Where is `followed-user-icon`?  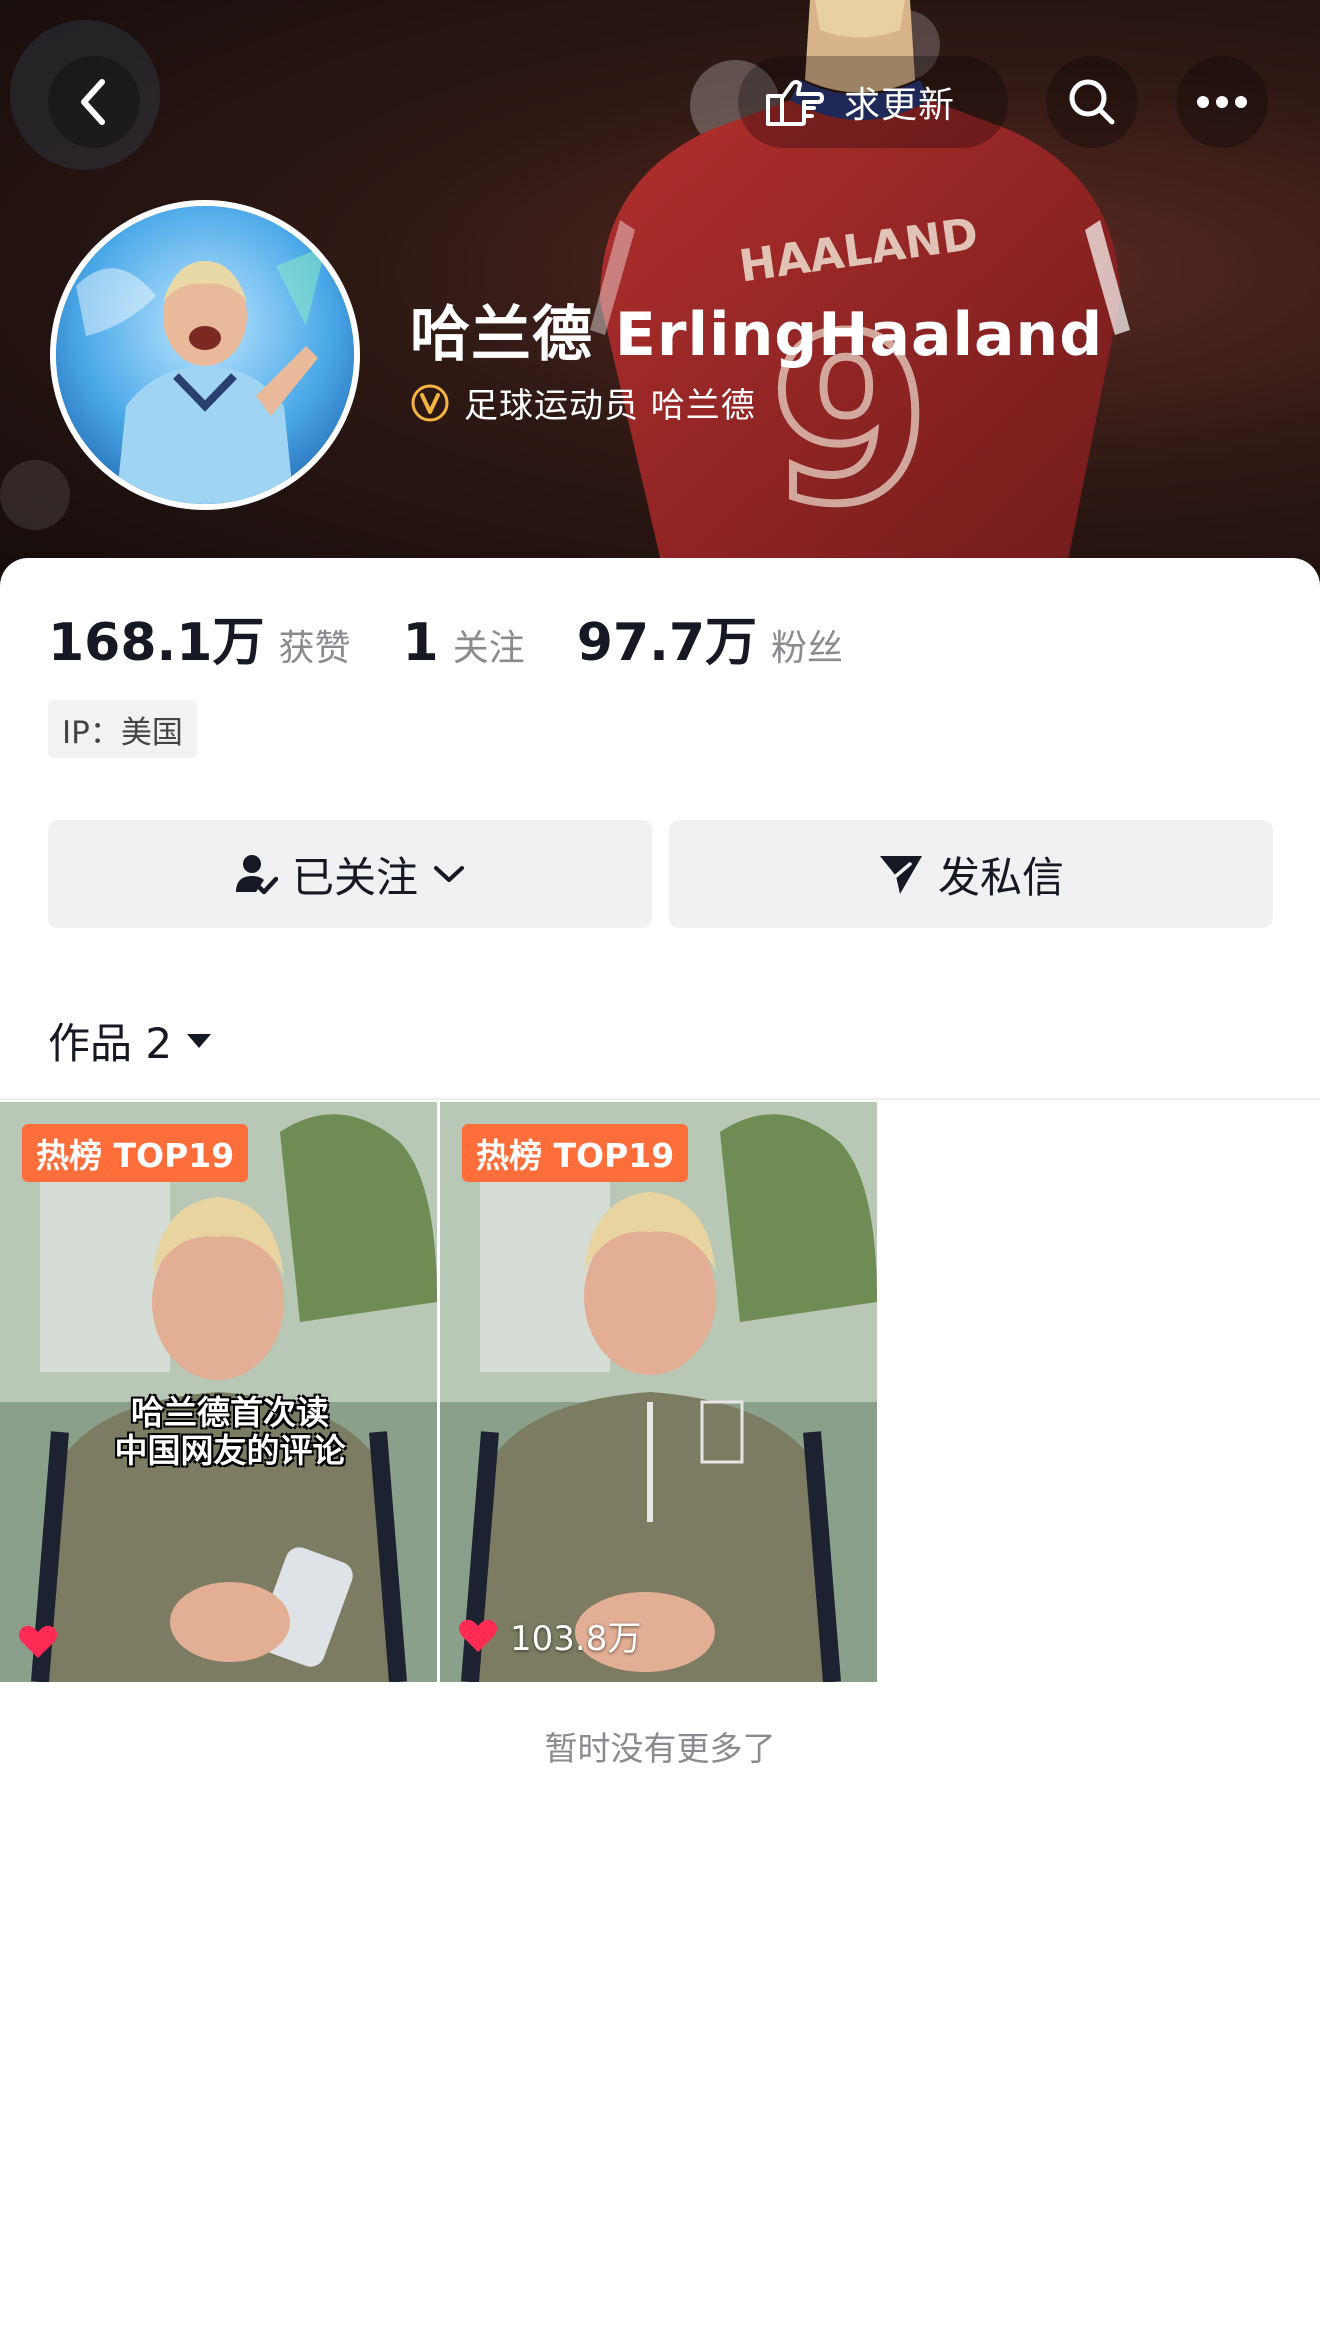
followed-user-icon is located at coordinates (256, 875).